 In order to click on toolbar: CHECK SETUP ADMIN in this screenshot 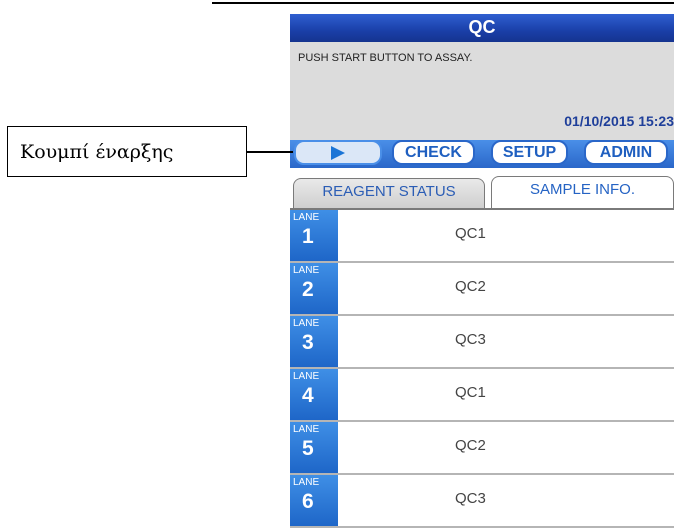, I will do `click(482, 154)`.